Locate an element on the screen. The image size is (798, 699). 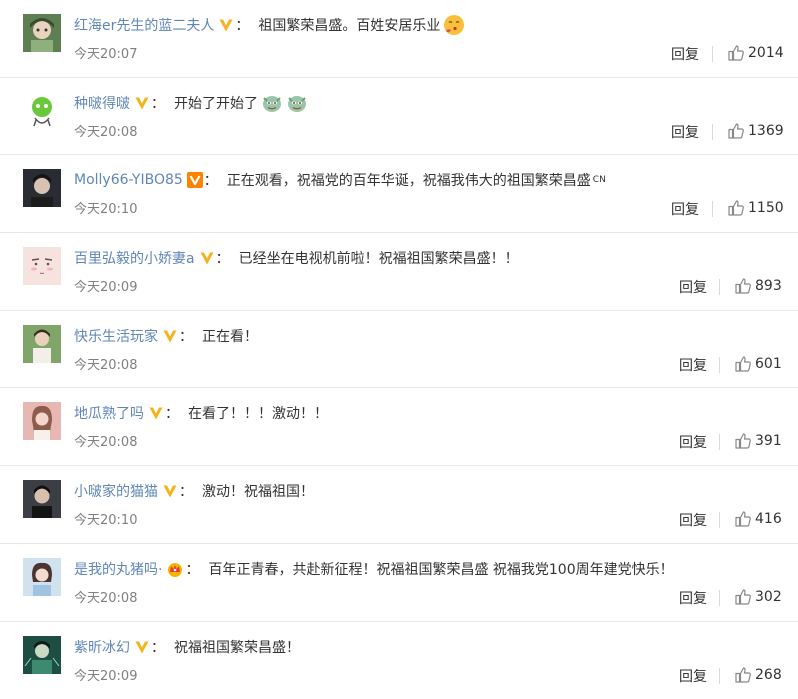
comment-text: 正在观看，祝福党的百年华诞，祝福我伟大的祖国繁荣昌盛 is located at coordinates (409, 180).